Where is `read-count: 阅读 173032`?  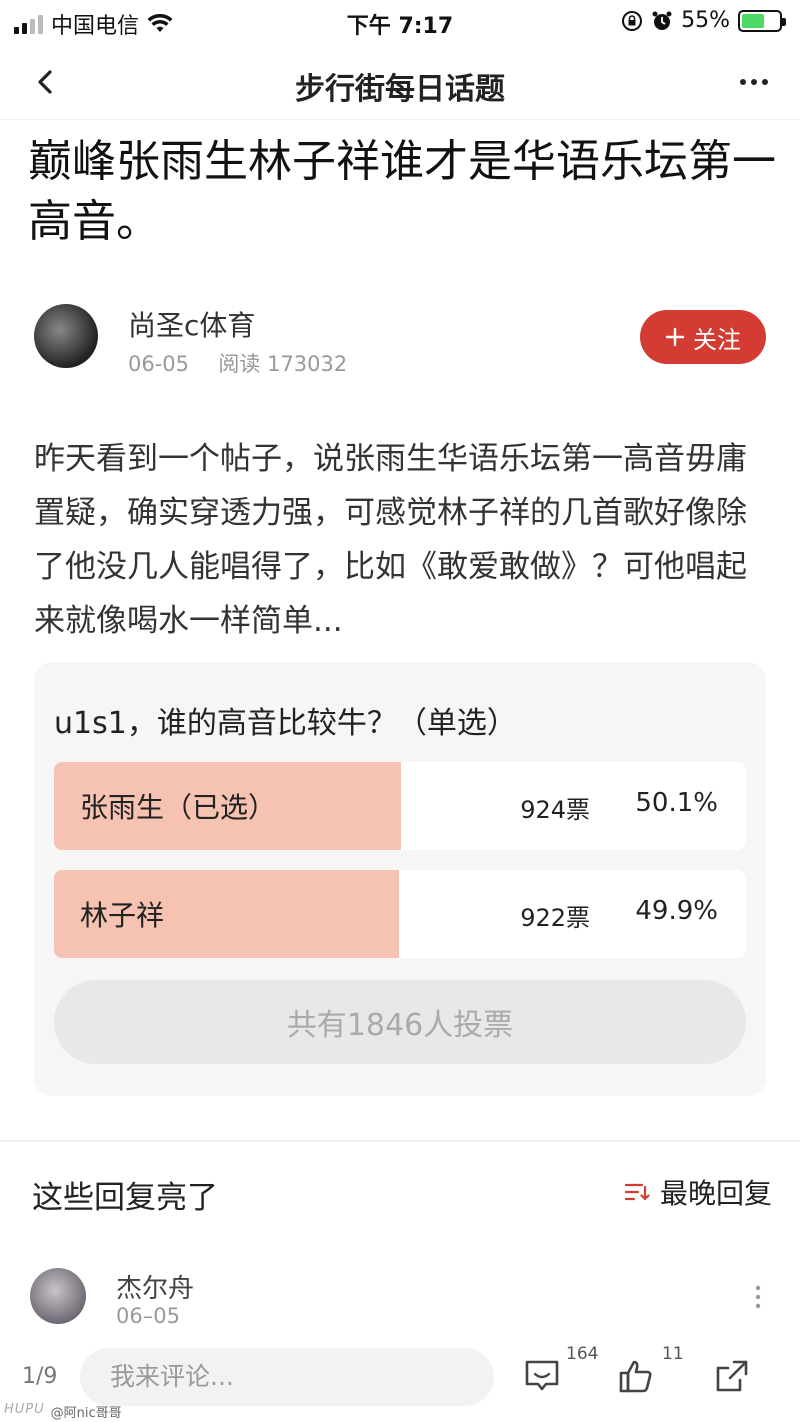 read-count: 阅读 173032 is located at coordinates (283, 364).